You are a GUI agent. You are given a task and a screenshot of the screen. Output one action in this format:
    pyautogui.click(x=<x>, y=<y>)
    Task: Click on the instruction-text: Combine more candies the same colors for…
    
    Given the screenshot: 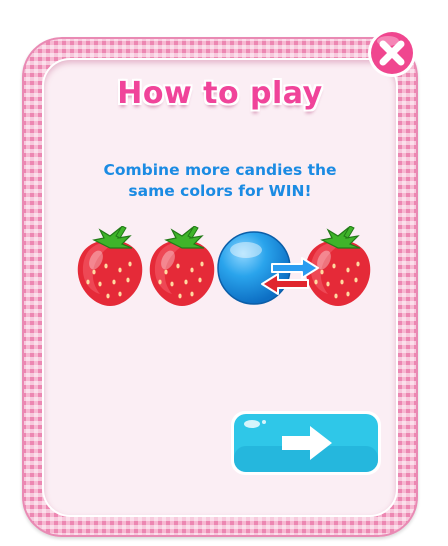 What is the action you would take?
    pyautogui.click(x=220, y=181)
    